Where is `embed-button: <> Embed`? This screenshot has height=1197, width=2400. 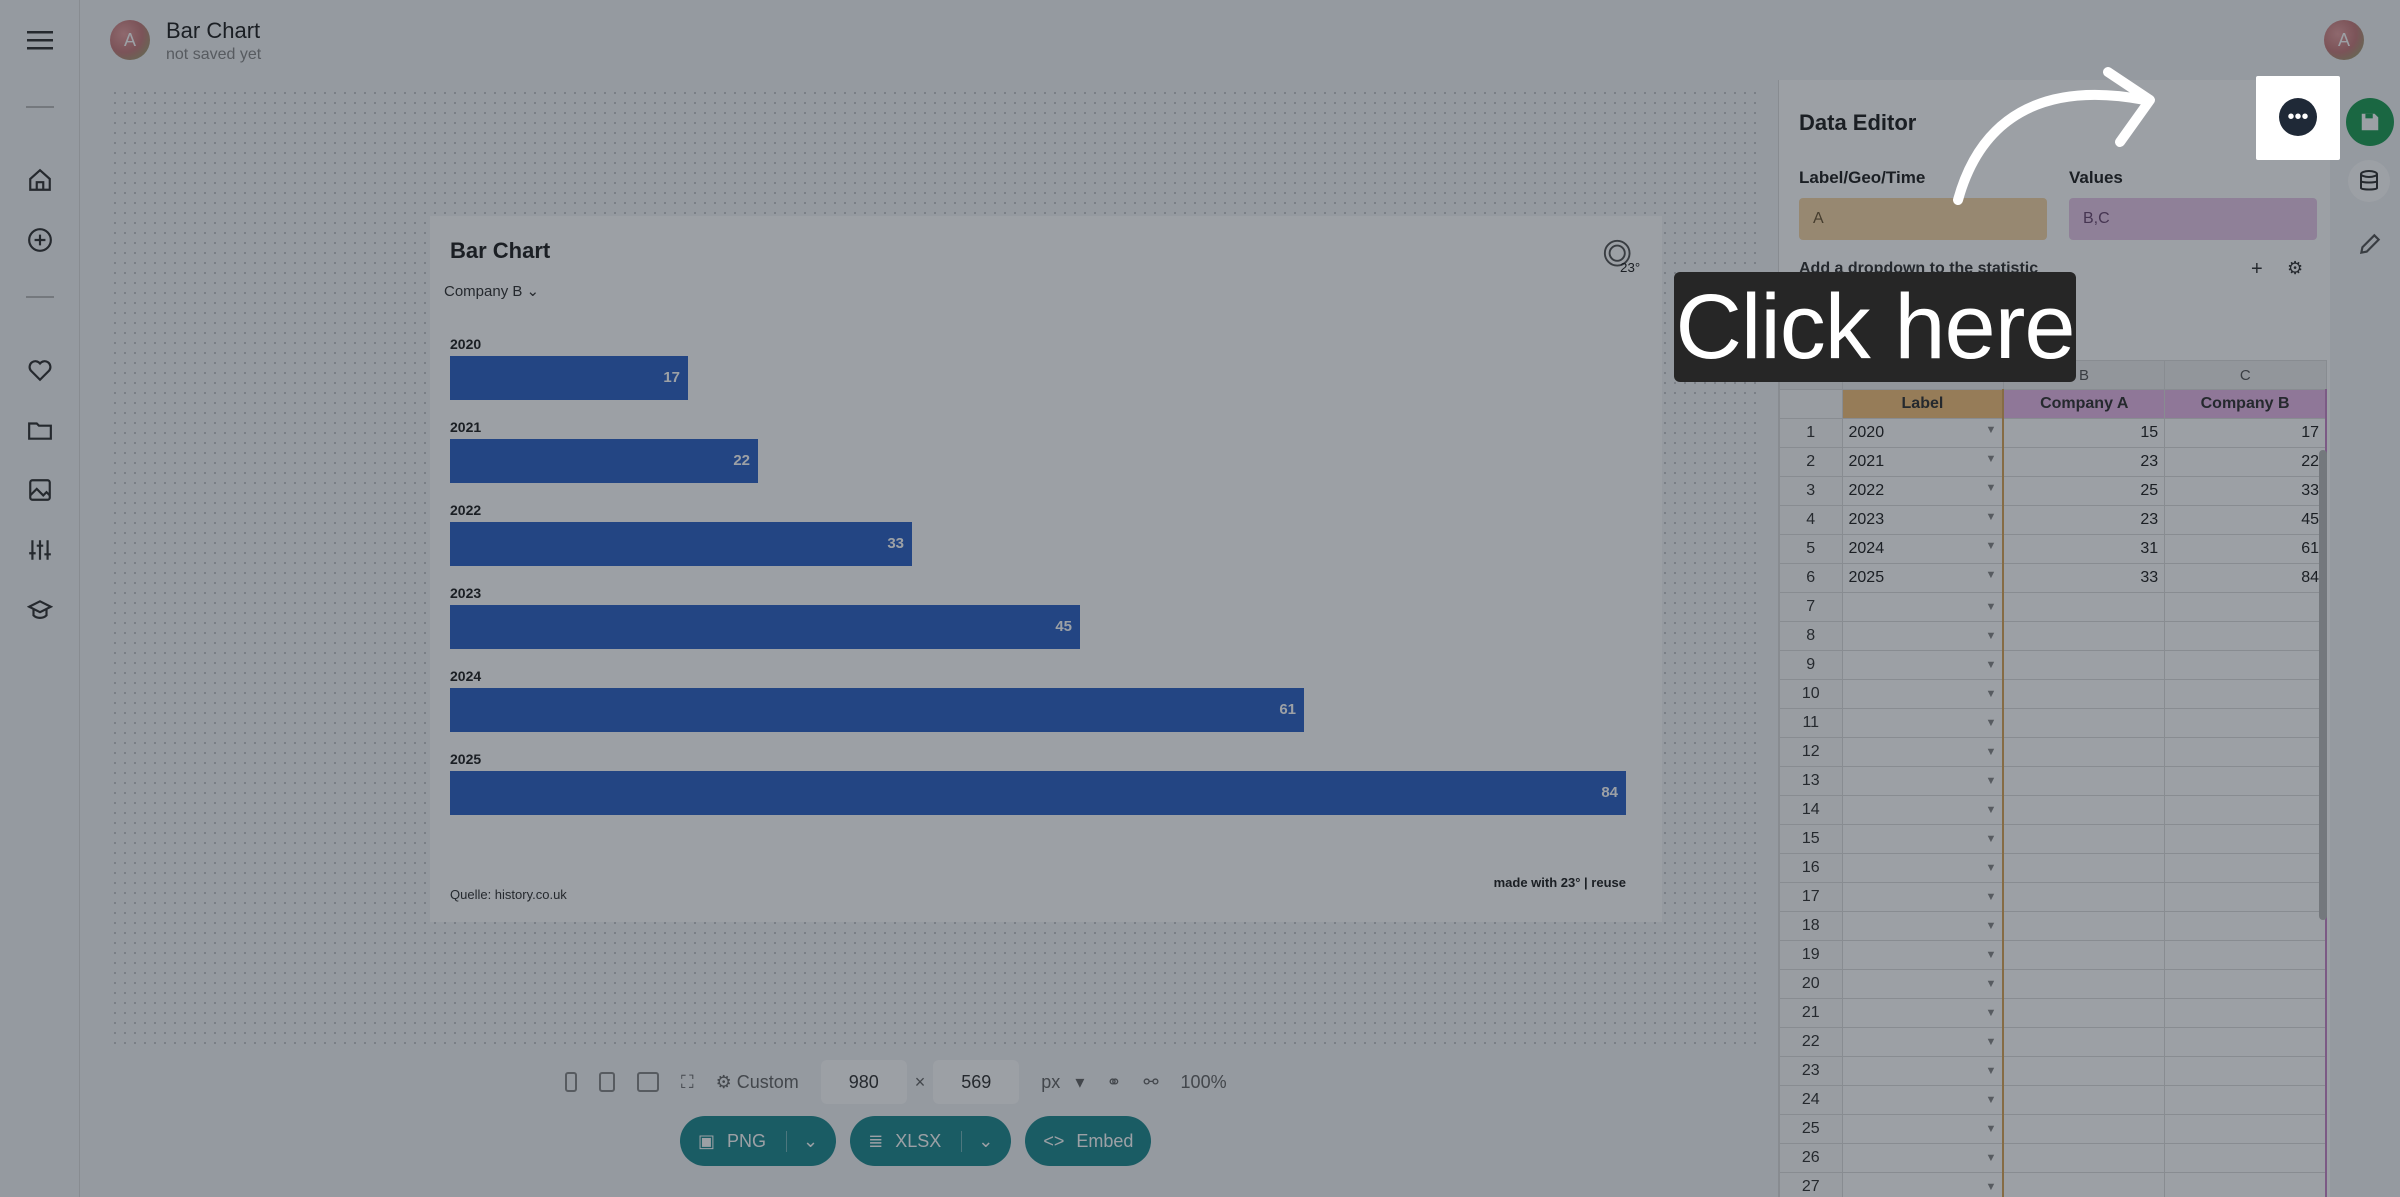 embed-button: <> Embed is located at coordinates (1088, 1141).